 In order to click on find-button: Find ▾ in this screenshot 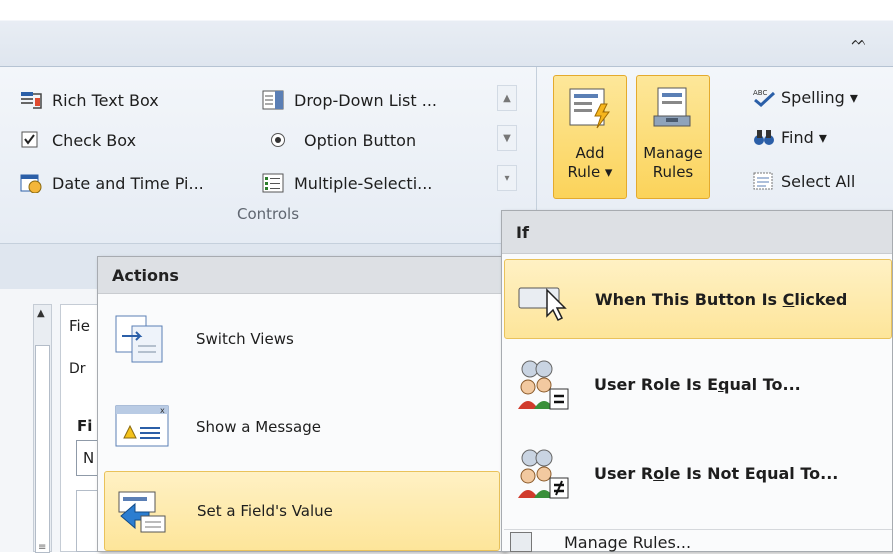, I will do `click(789, 137)`.